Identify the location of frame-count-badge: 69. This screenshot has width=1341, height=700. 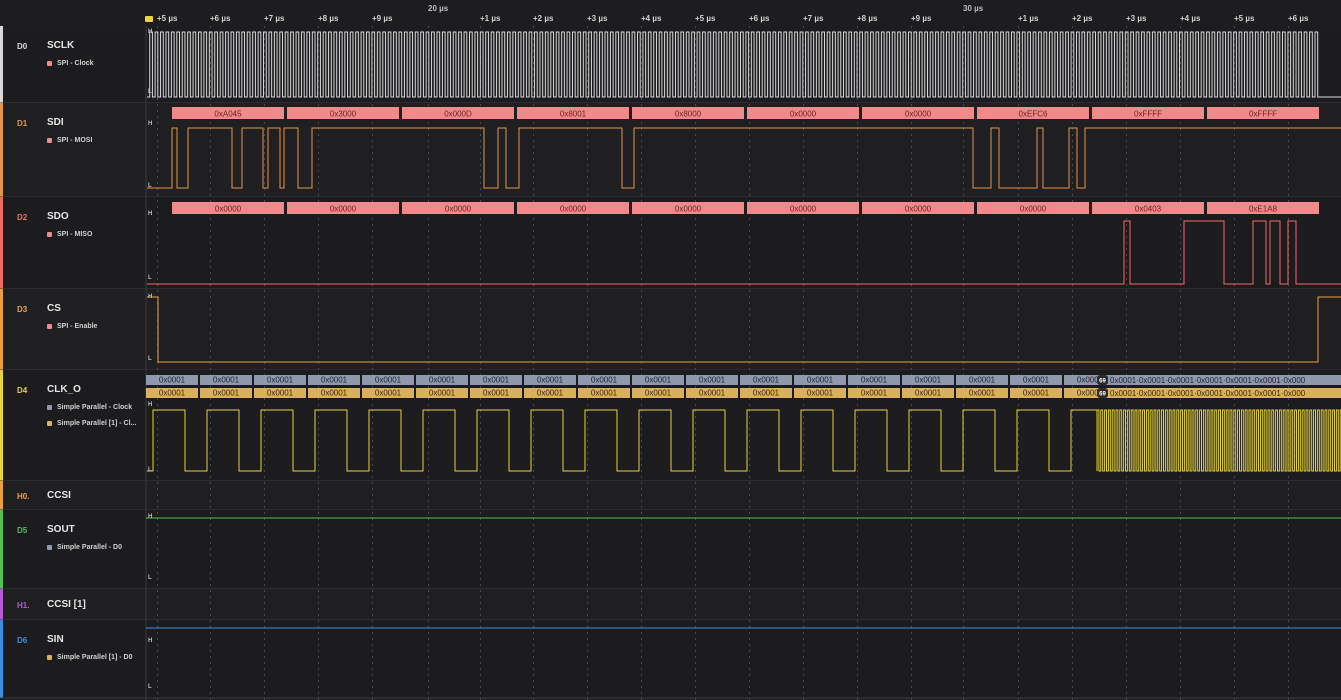
(1102, 395).